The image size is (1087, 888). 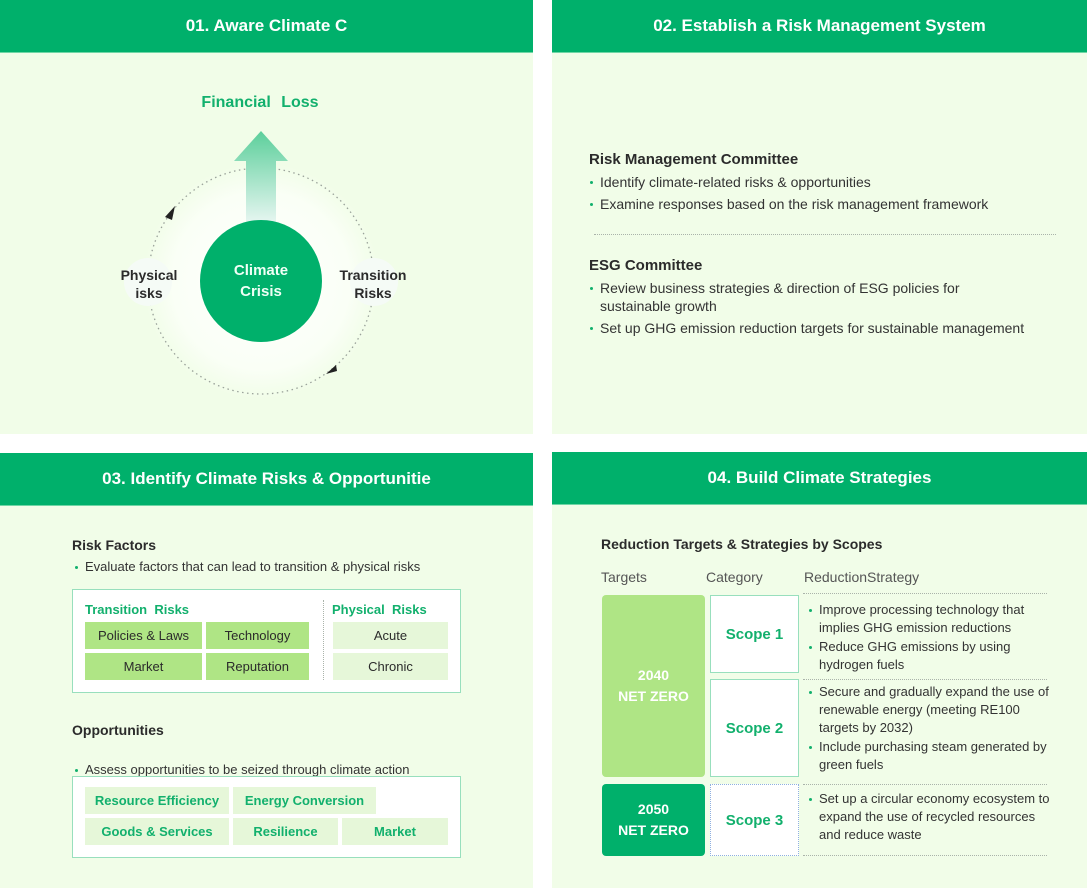 What do you see at coordinates (754, 728) in the screenshot?
I see `scope-2-cell: Scope 2` at bounding box center [754, 728].